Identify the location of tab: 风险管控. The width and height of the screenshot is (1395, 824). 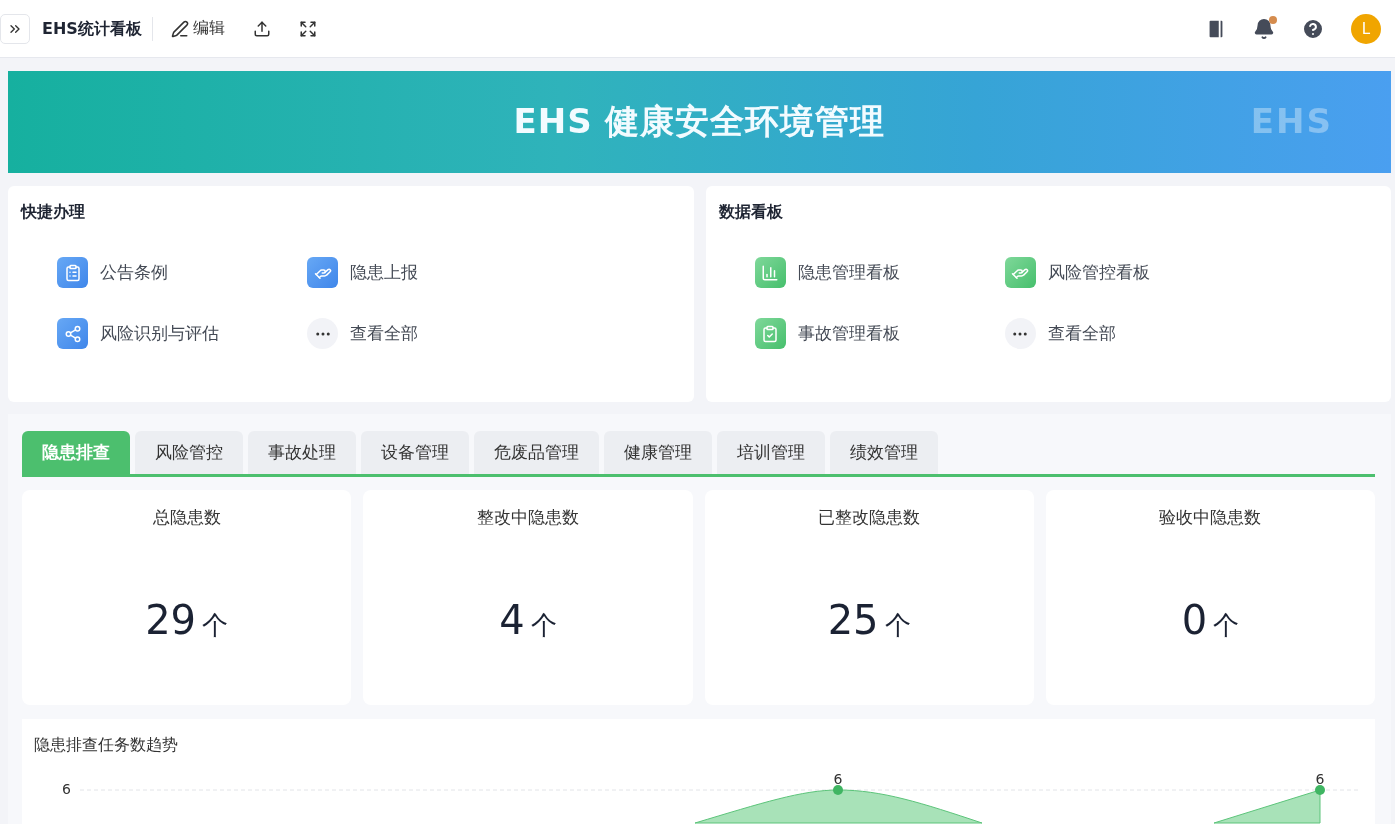
(189, 452).